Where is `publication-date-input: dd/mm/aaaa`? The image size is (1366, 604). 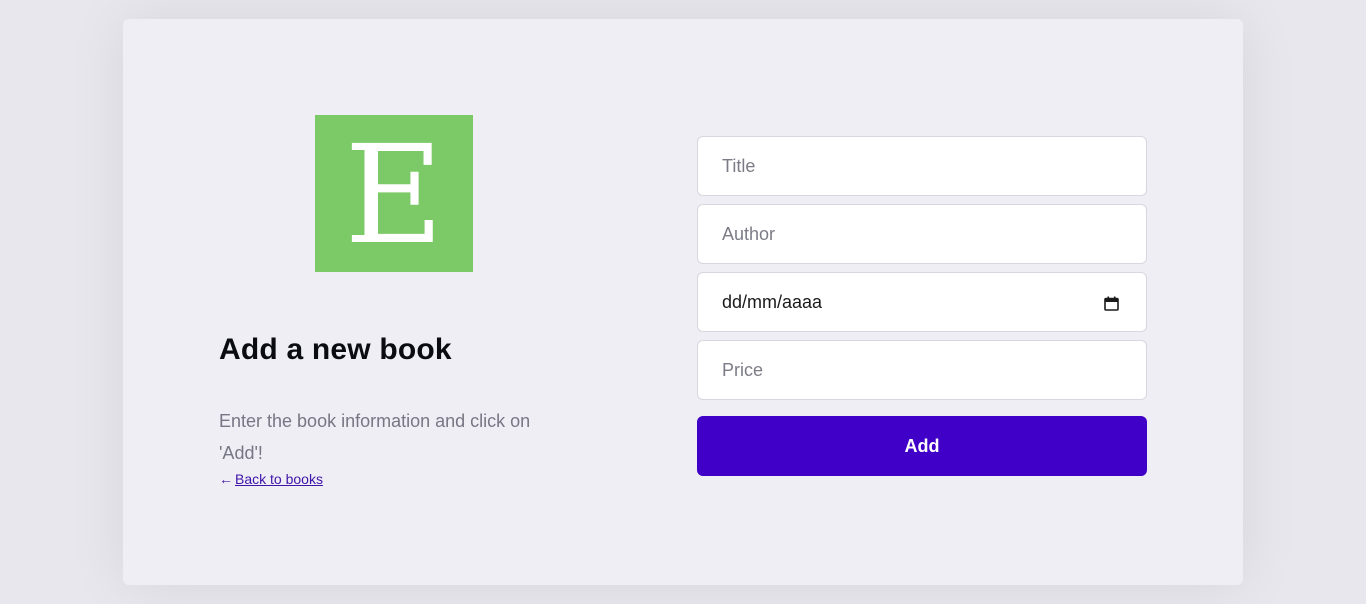 publication-date-input: dd/mm/aaaa is located at coordinates (922, 302).